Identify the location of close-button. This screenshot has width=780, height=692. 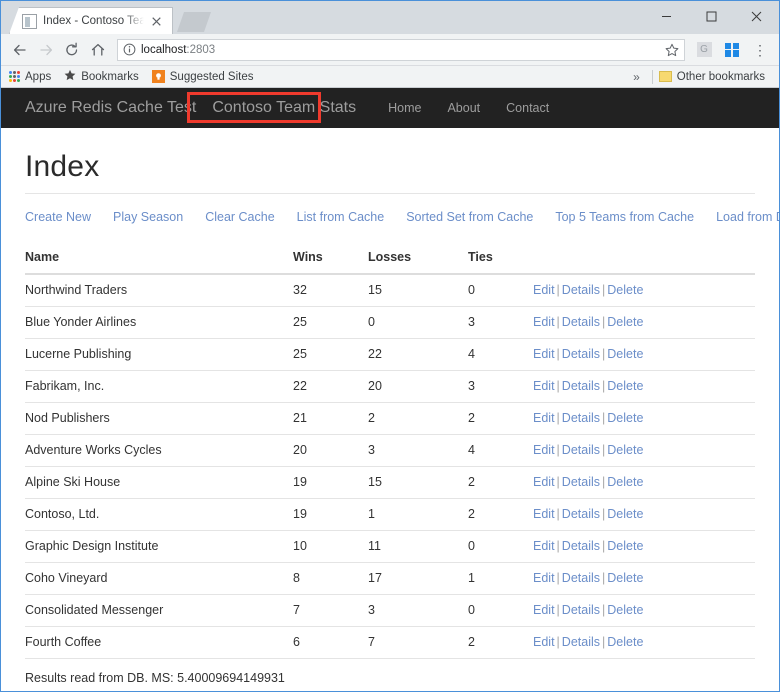
(756, 16).